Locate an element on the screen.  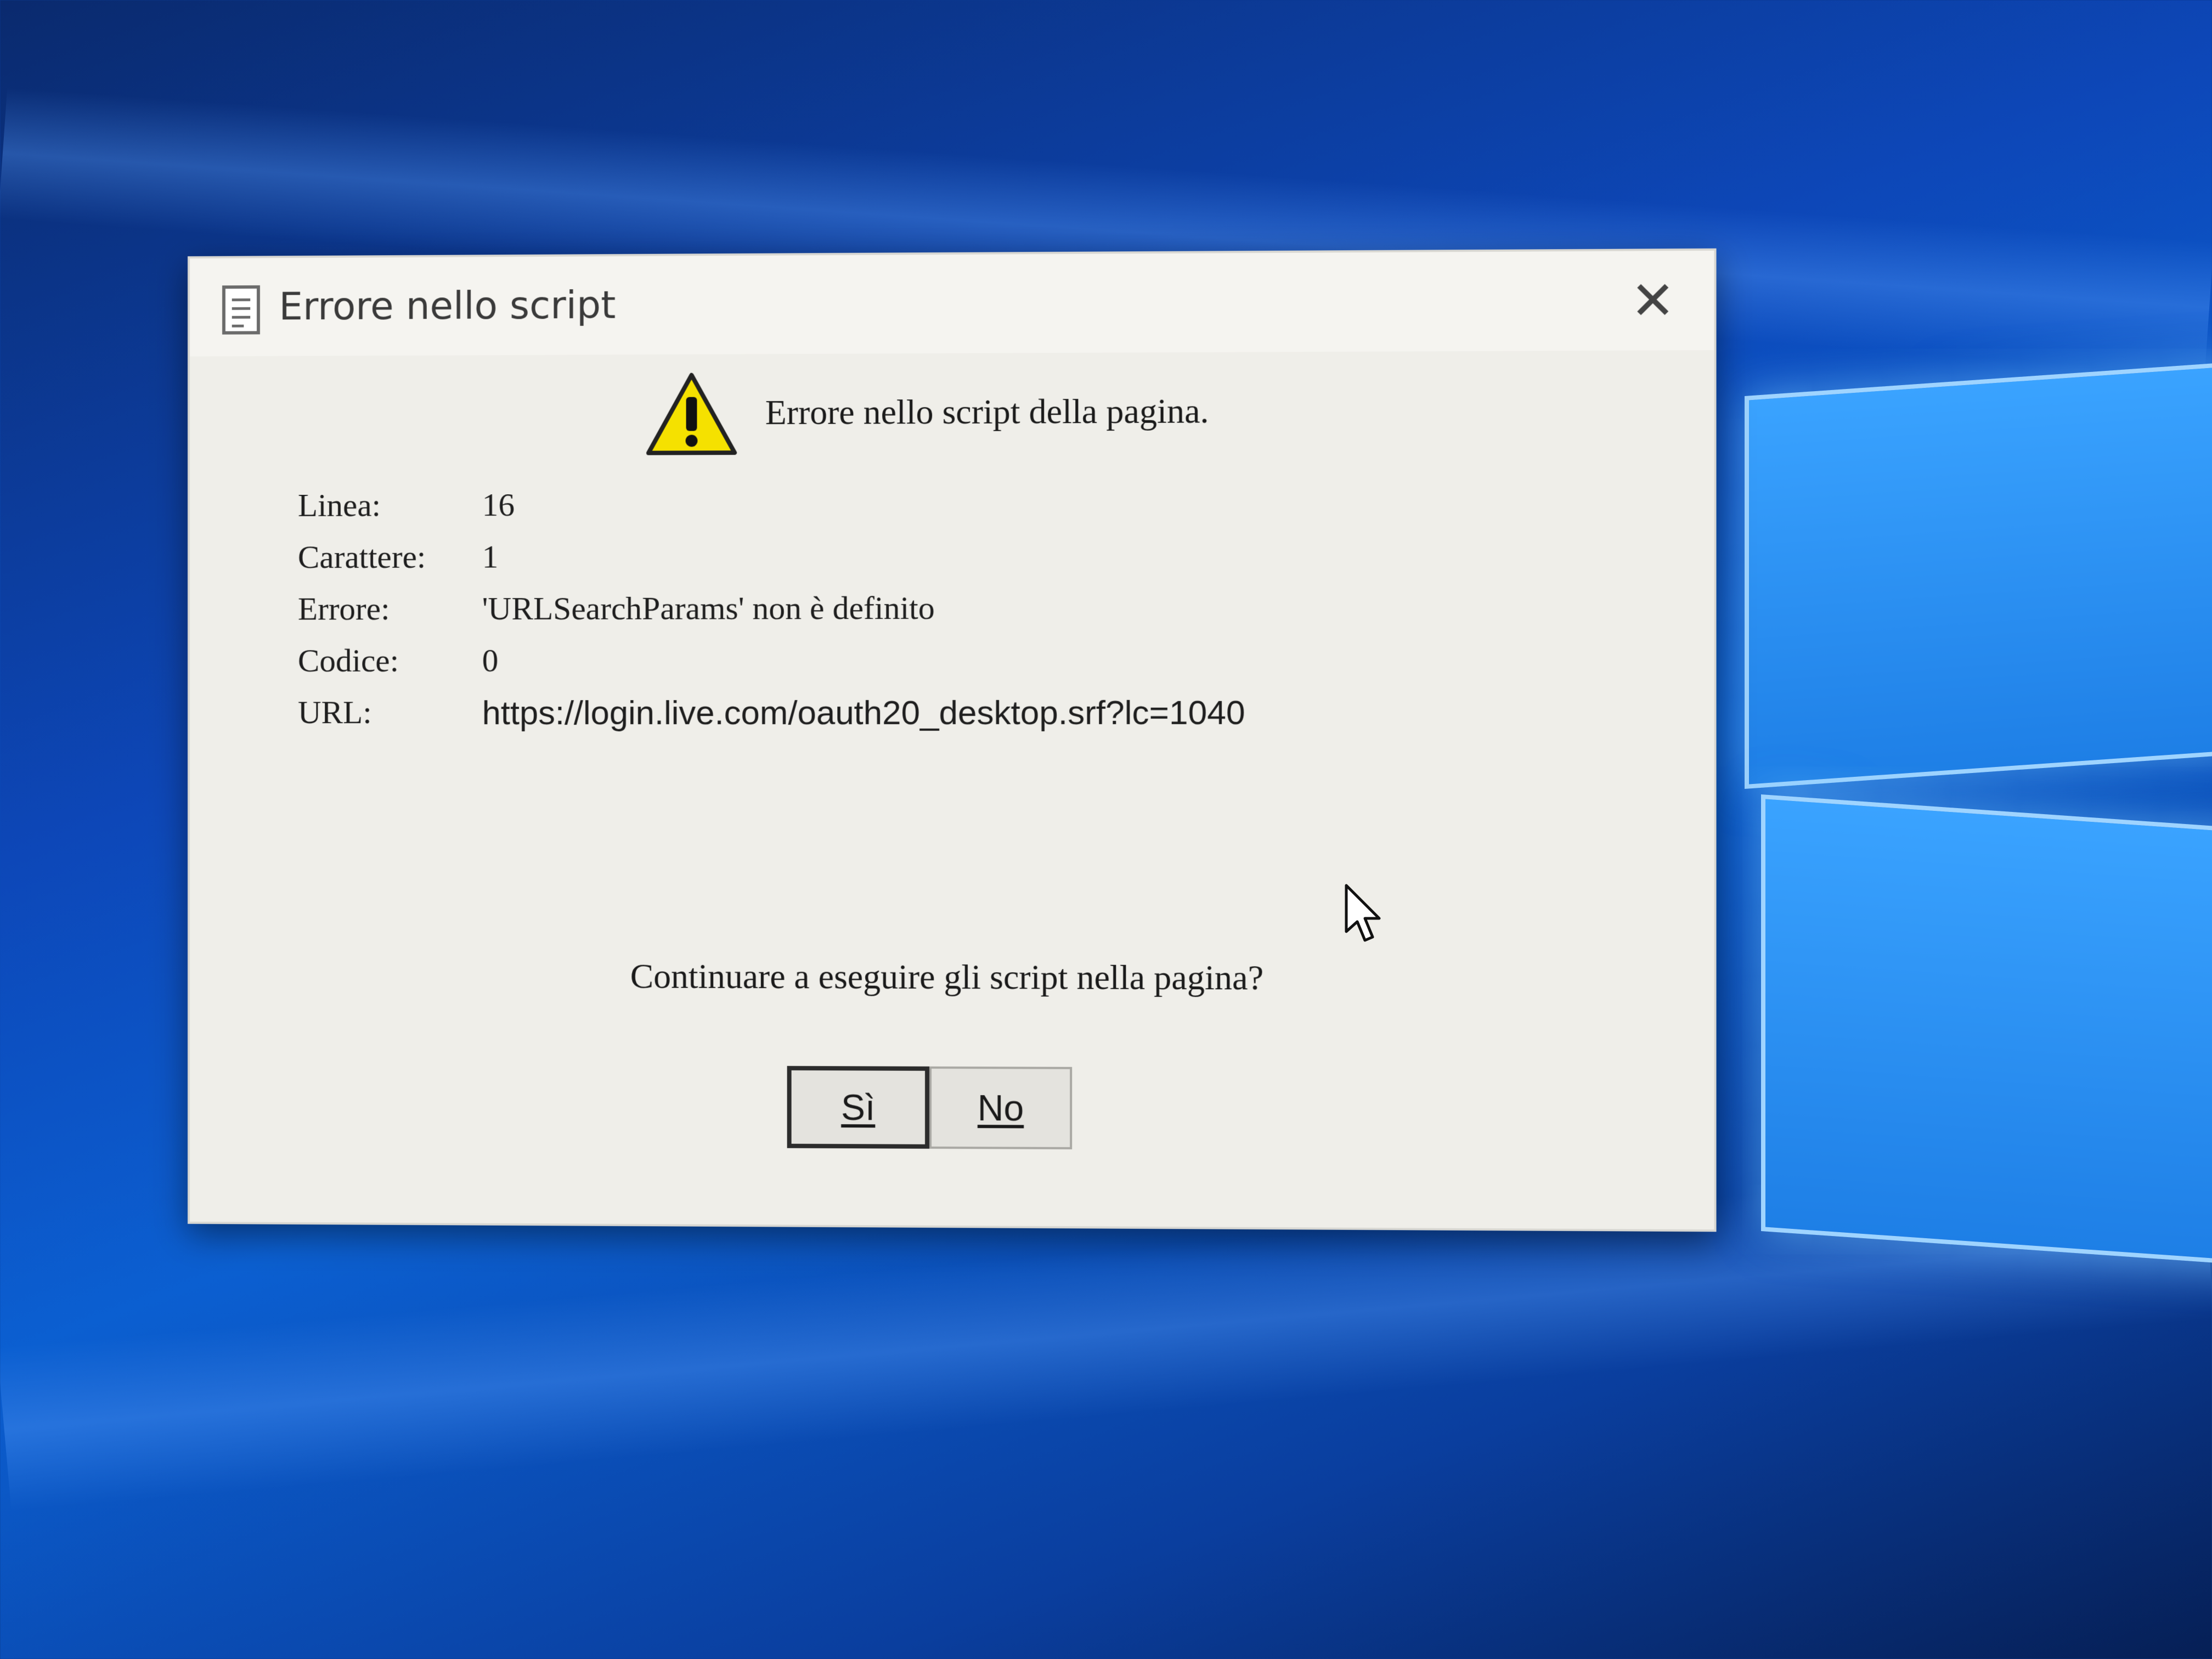
close-icon: ✕ is located at coordinates (1652, 301).